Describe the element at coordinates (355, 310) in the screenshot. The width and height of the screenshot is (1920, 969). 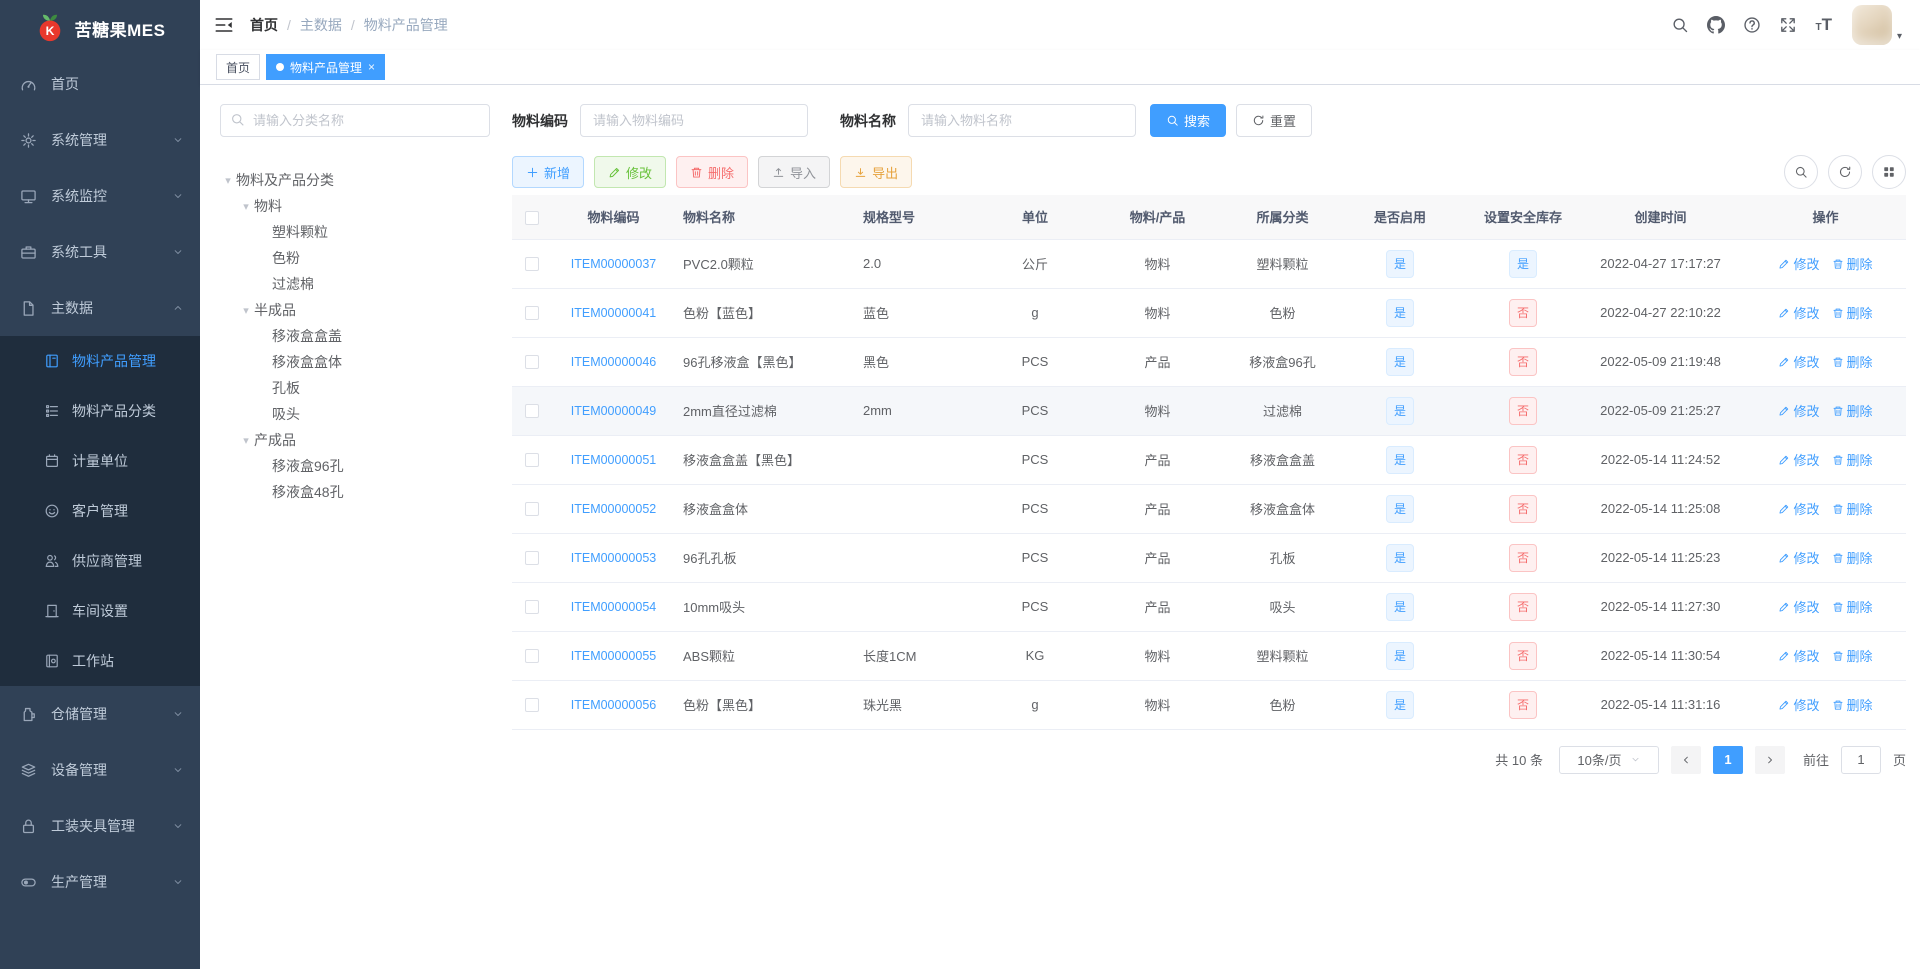
I see `tree-node: ▾ 半成品` at that location.